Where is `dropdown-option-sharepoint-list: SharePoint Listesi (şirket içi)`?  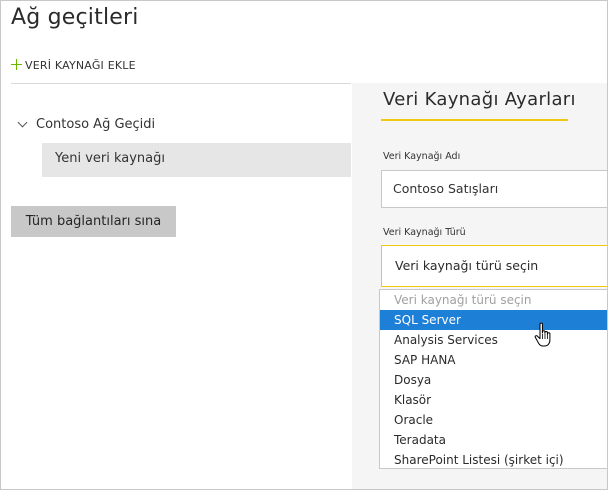 dropdown-option-sharepoint-list: SharePoint Listesi (şirket içi) is located at coordinates (493, 459).